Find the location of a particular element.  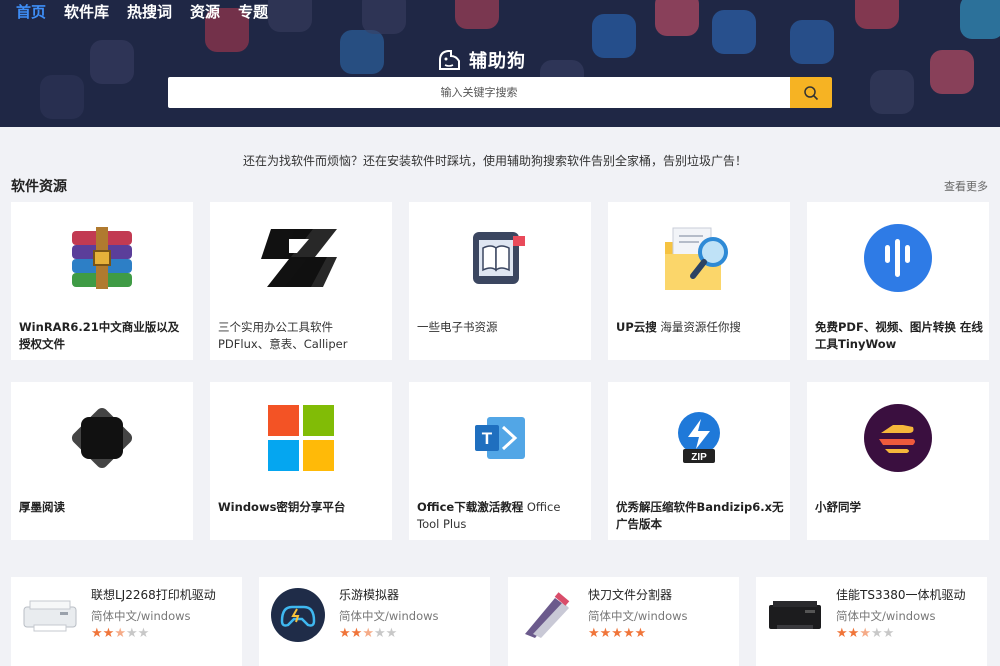

resource-card: Windows密钥分享平台 is located at coordinates (301, 461).